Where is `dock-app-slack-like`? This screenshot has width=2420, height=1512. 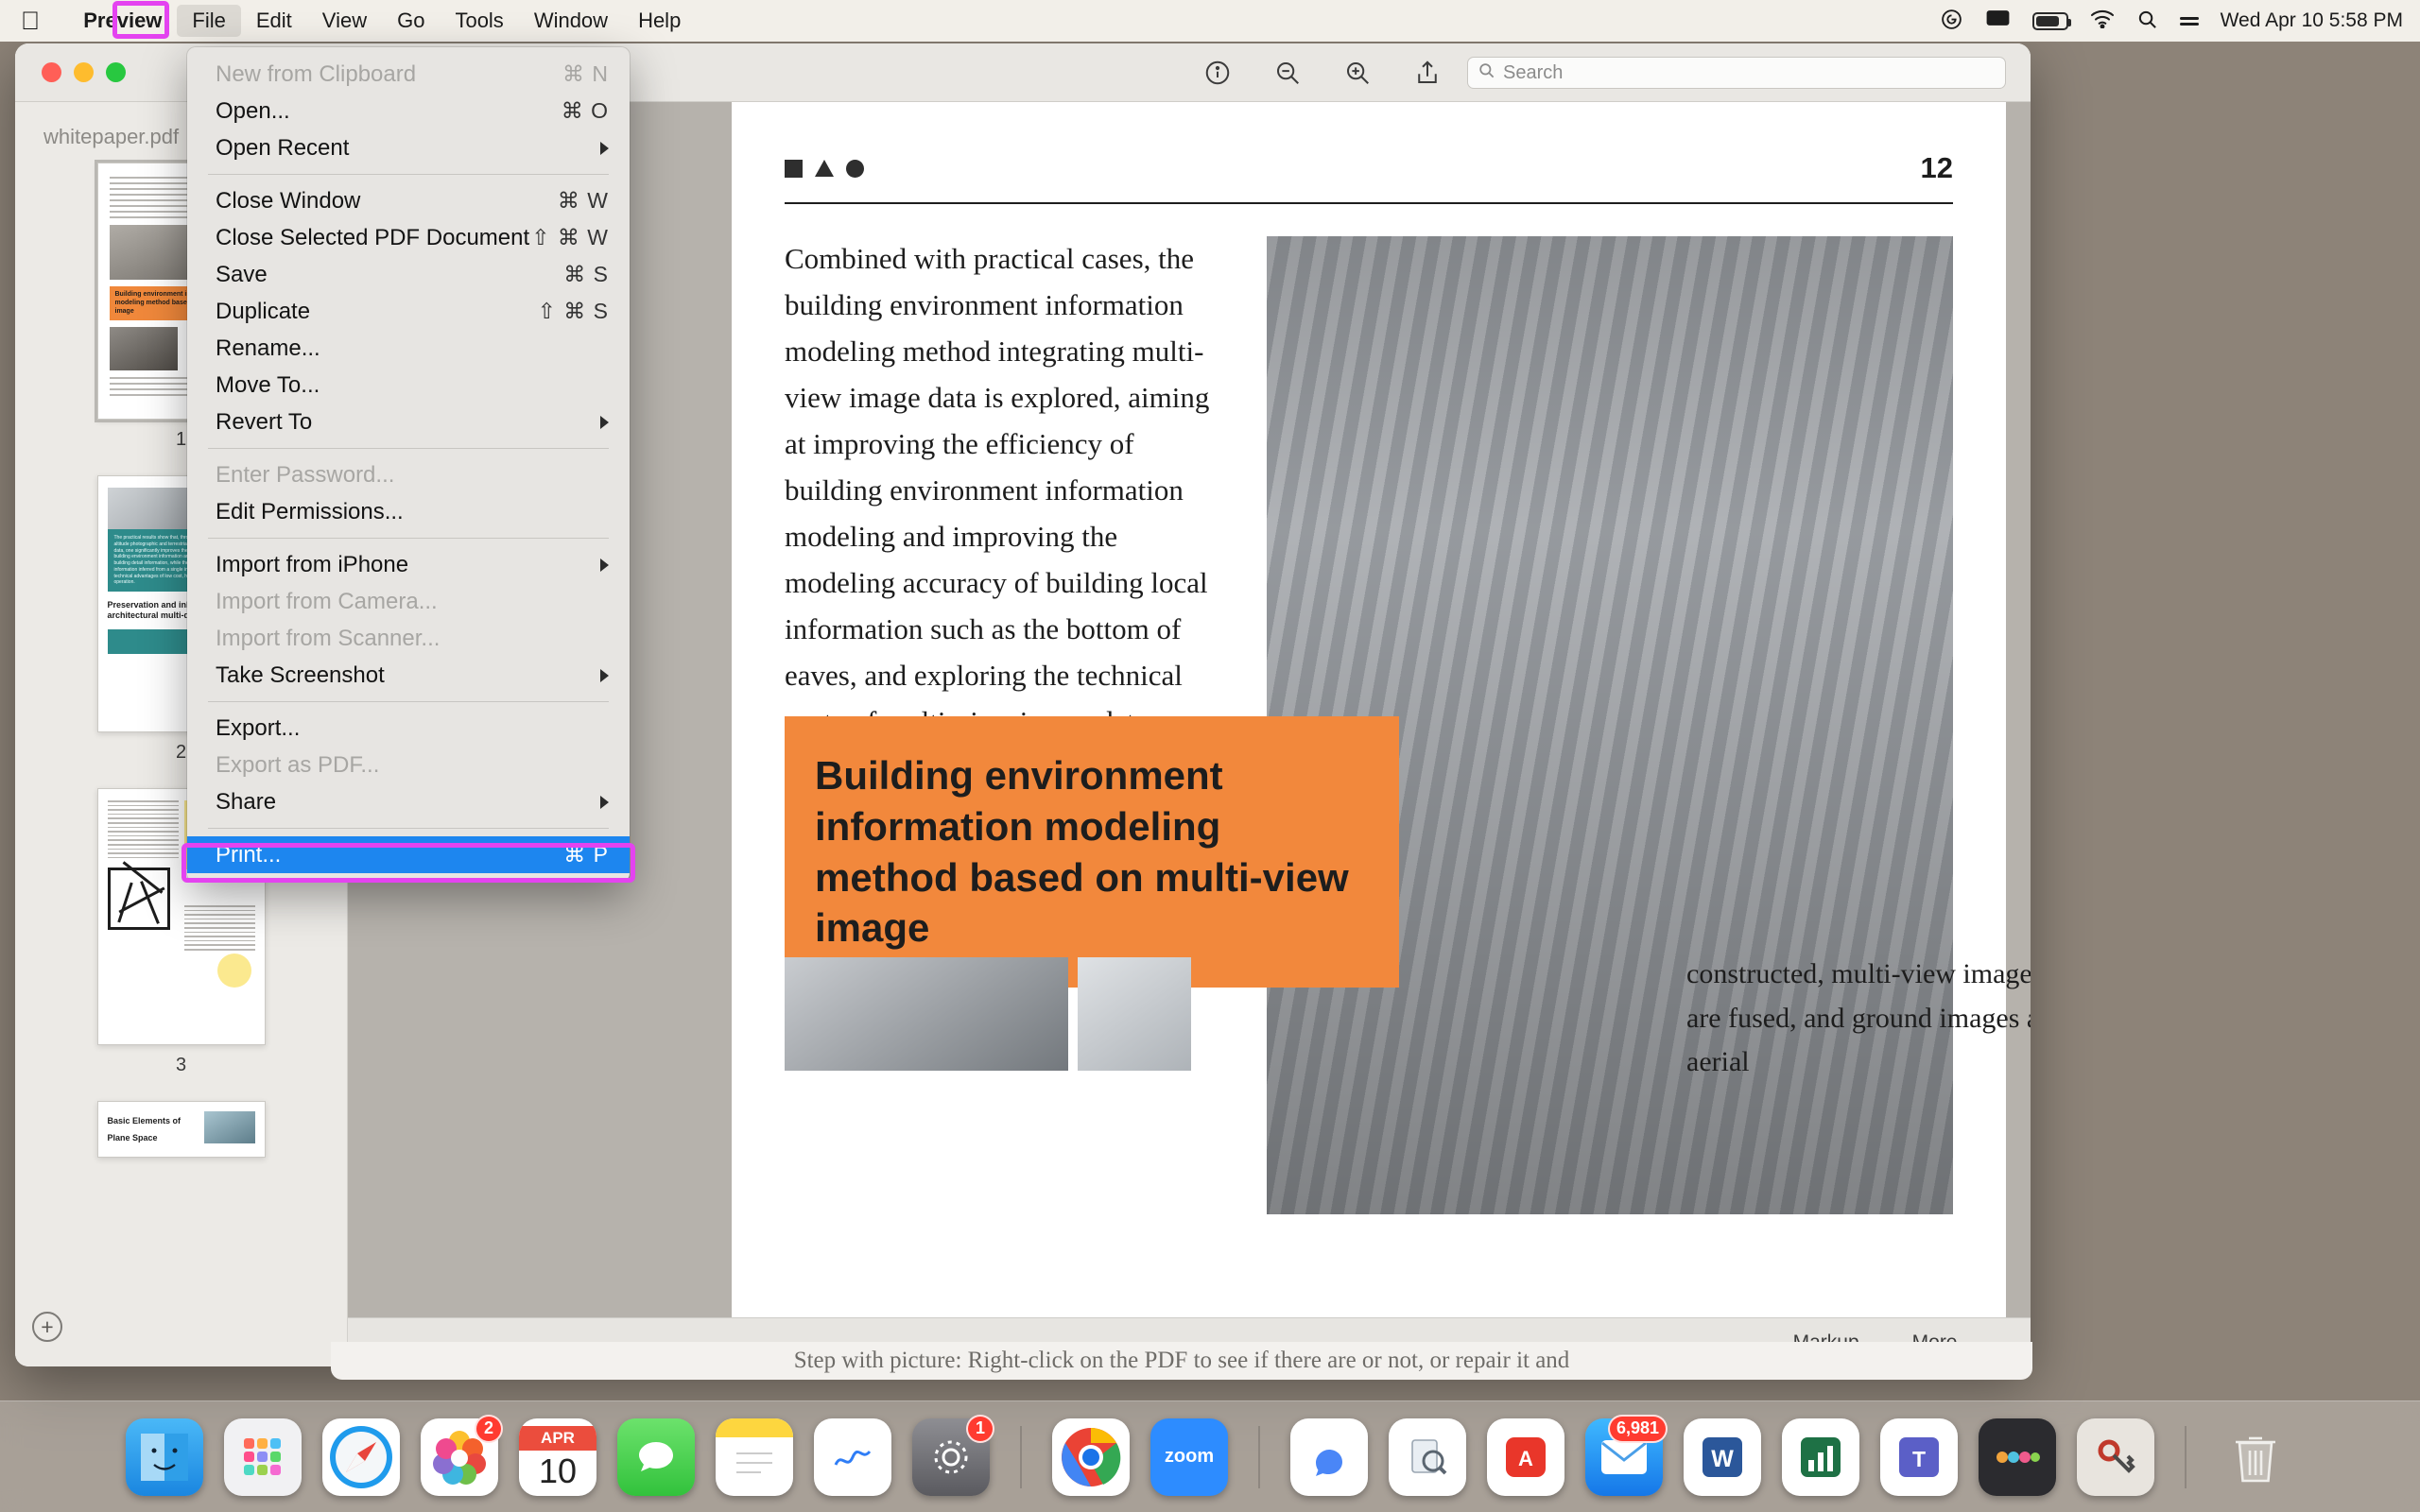
dock-app-slack-like is located at coordinates (1329, 1457).